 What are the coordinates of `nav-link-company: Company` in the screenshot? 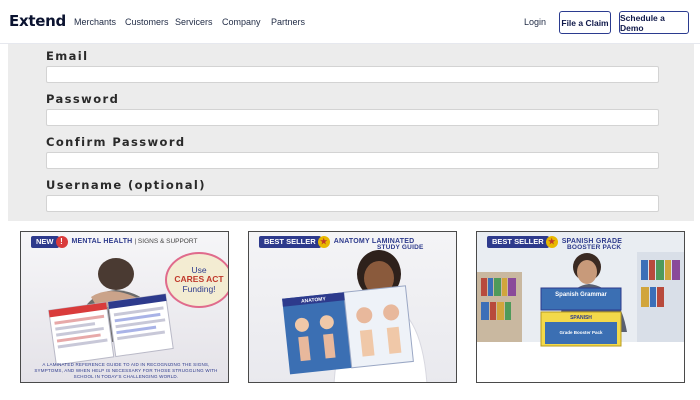 It's located at (241, 22).